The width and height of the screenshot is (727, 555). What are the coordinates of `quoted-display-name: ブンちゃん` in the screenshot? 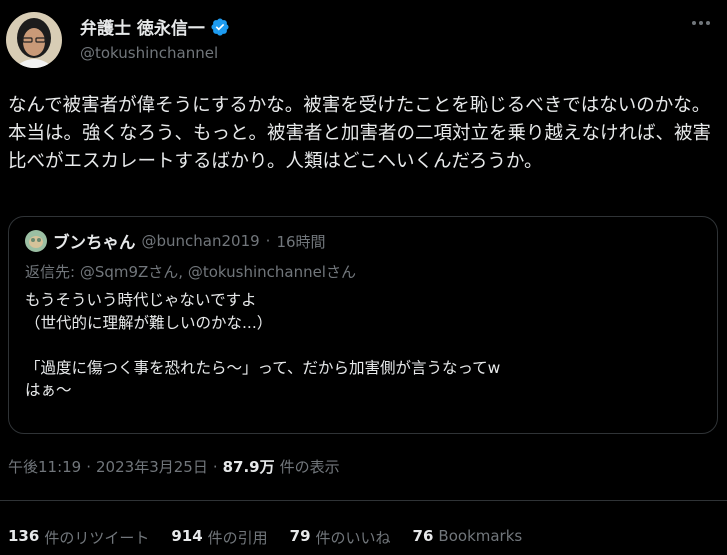 It's located at (94, 242).